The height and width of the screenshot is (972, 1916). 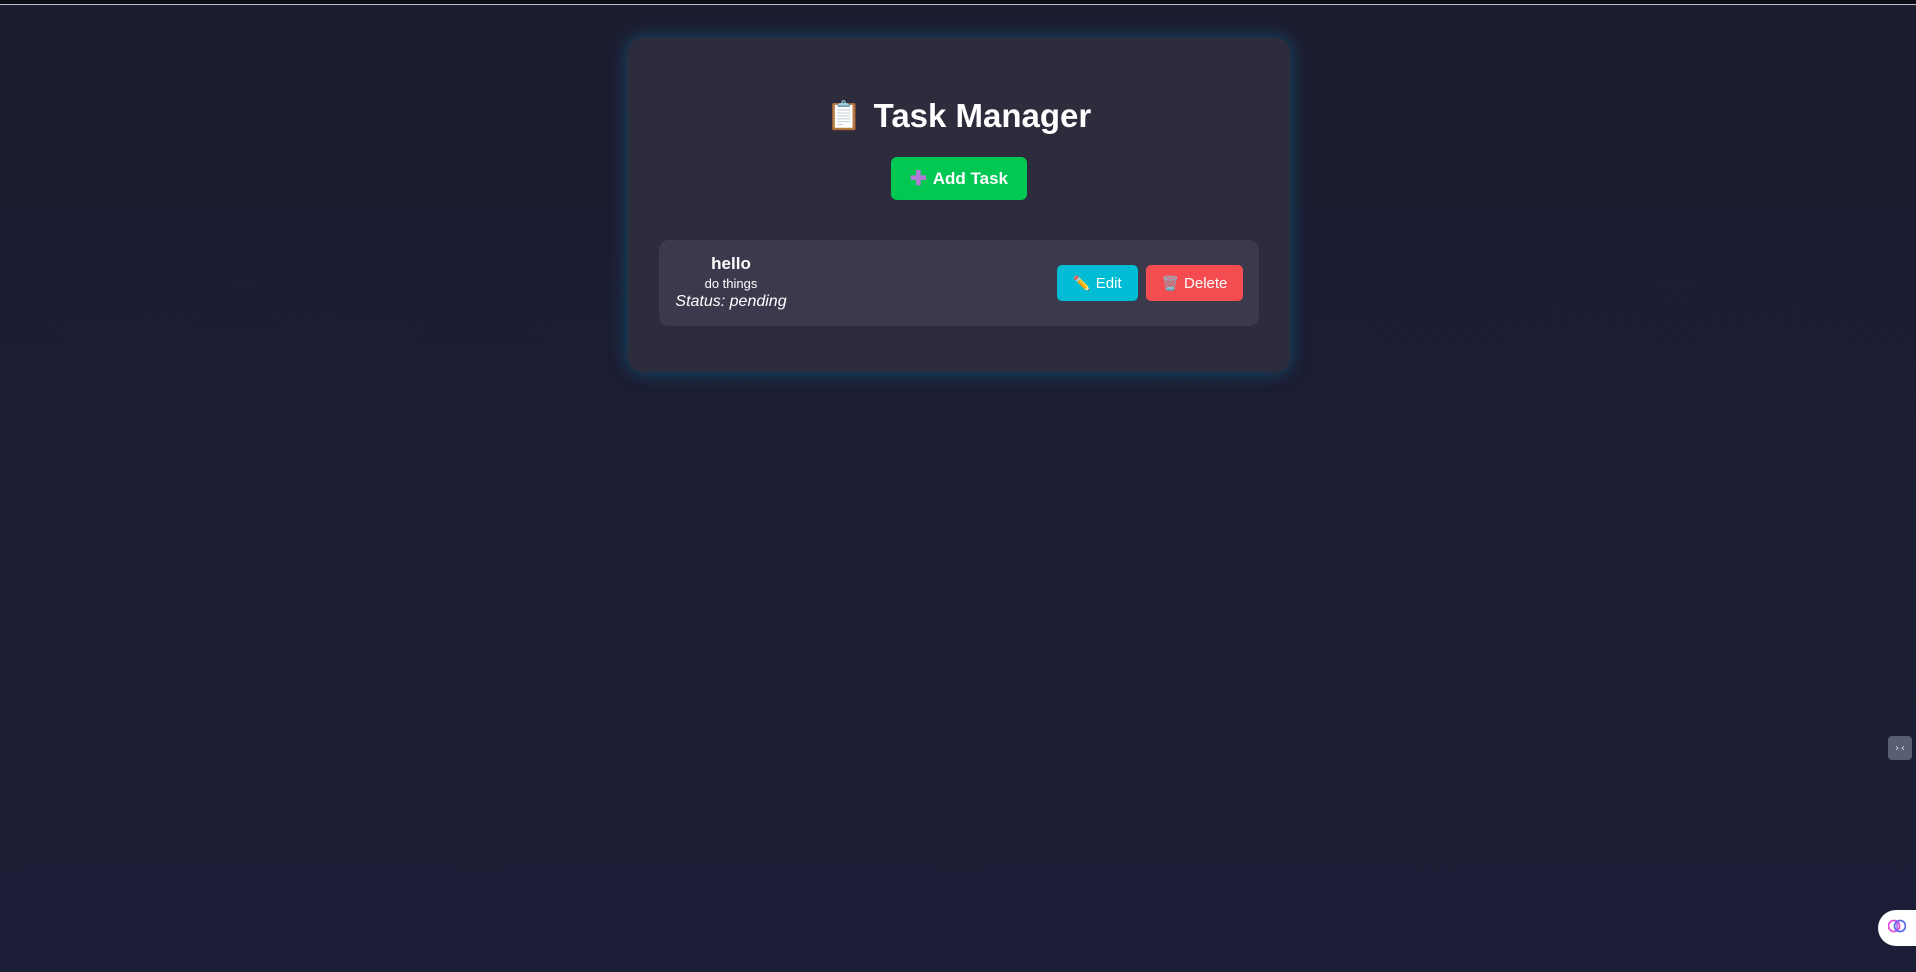 I want to click on plus-icon: ✚, so click(x=918, y=178).